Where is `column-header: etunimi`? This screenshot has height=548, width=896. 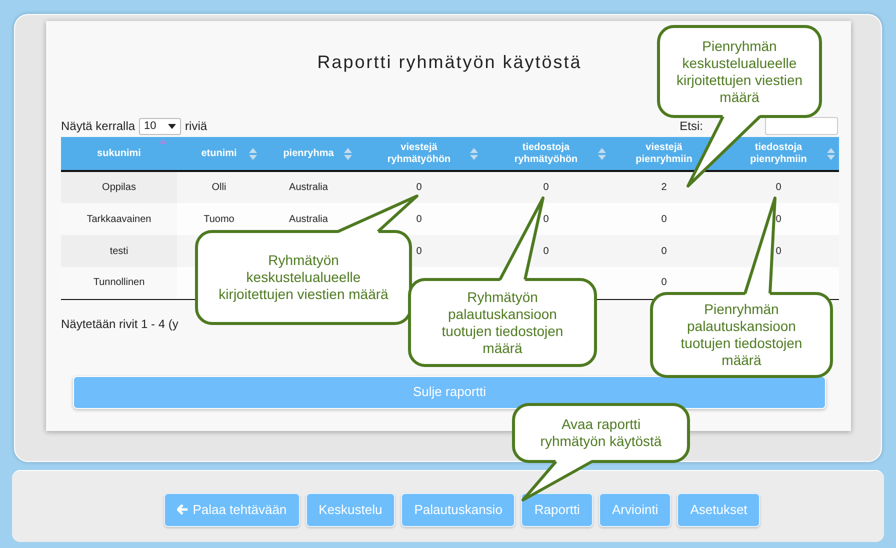
column-header: etunimi is located at coordinates (219, 154).